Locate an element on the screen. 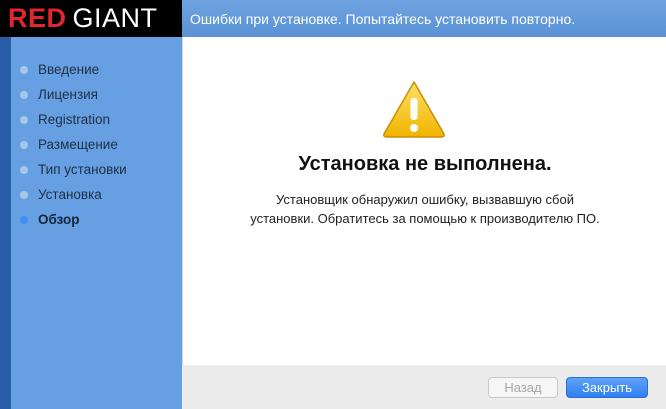 The image size is (666, 409). step-label: Registration is located at coordinates (74, 119).